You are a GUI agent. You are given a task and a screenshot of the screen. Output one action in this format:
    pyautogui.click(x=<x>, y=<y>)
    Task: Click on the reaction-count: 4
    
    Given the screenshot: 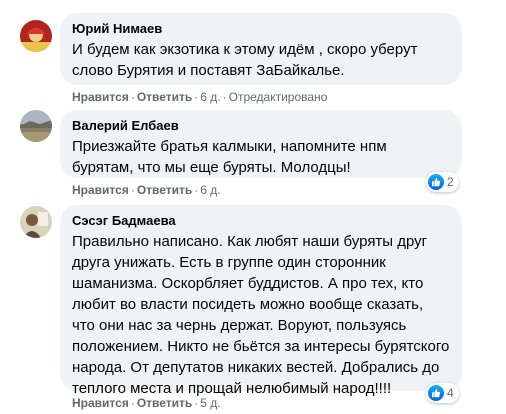 What is the action you would take?
    pyautogui.click(x=442, y=393)
    